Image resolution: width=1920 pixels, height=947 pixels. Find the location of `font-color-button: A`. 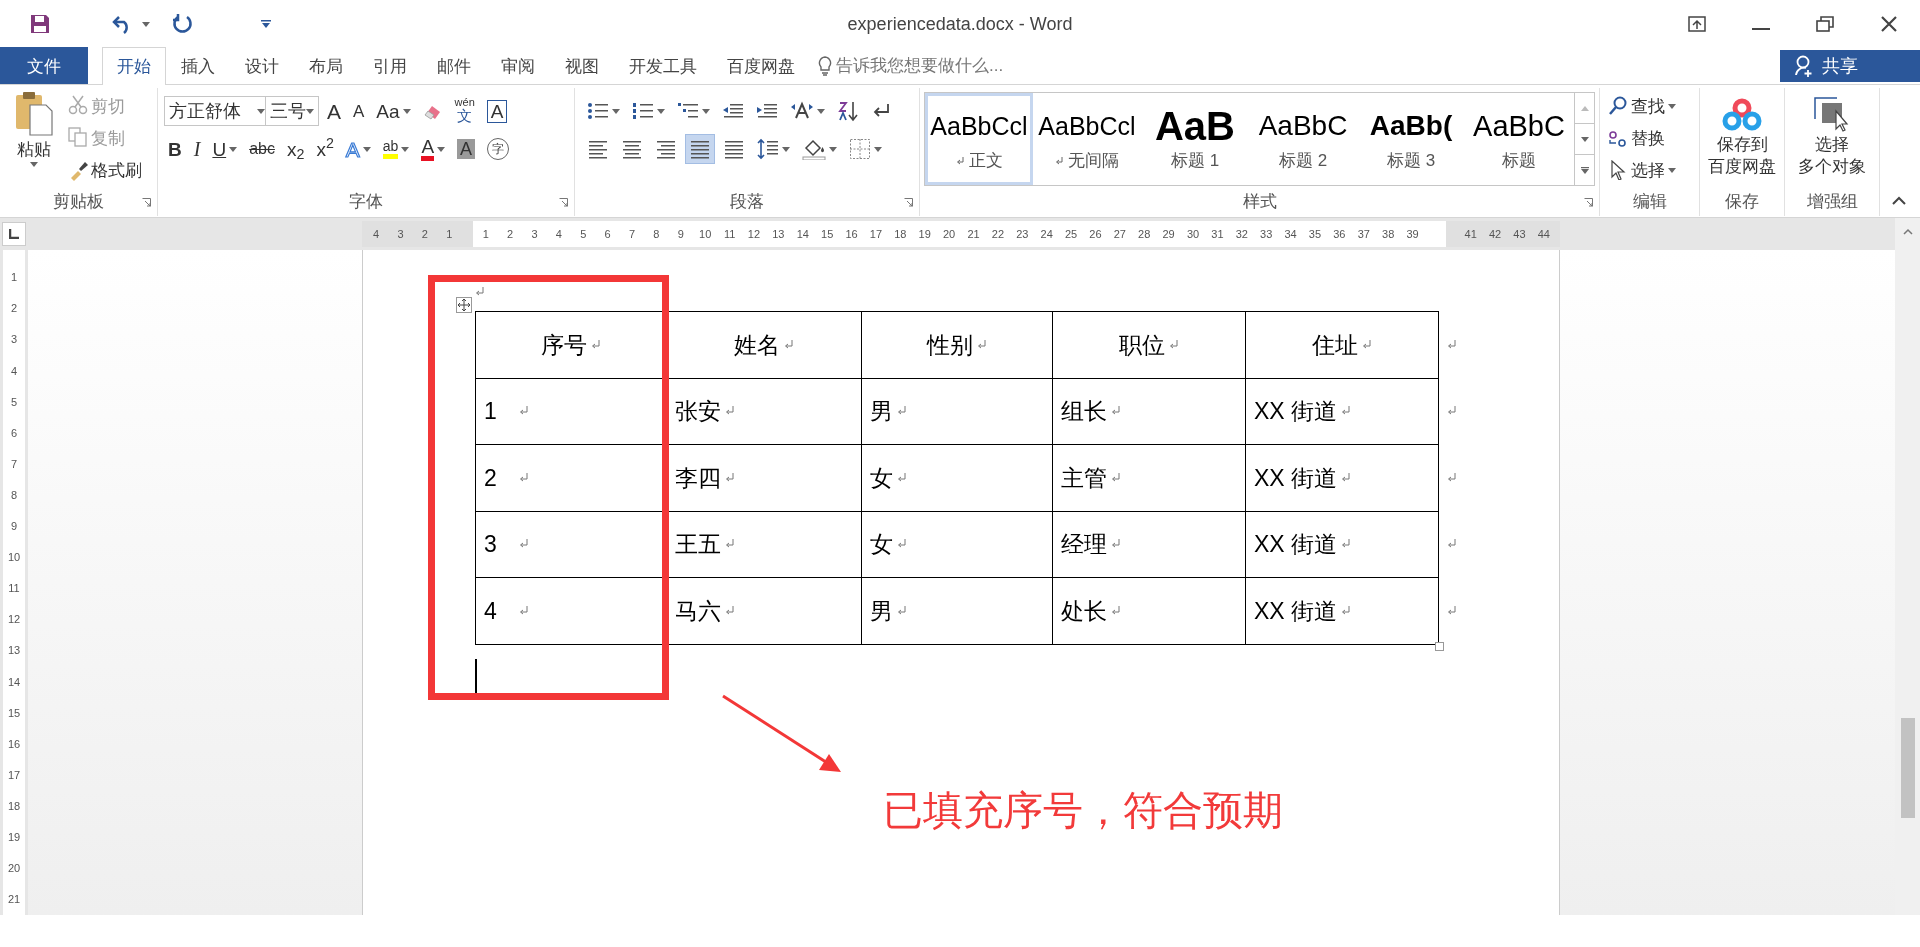

font-color-button: A is located at coordinates (433, 149).